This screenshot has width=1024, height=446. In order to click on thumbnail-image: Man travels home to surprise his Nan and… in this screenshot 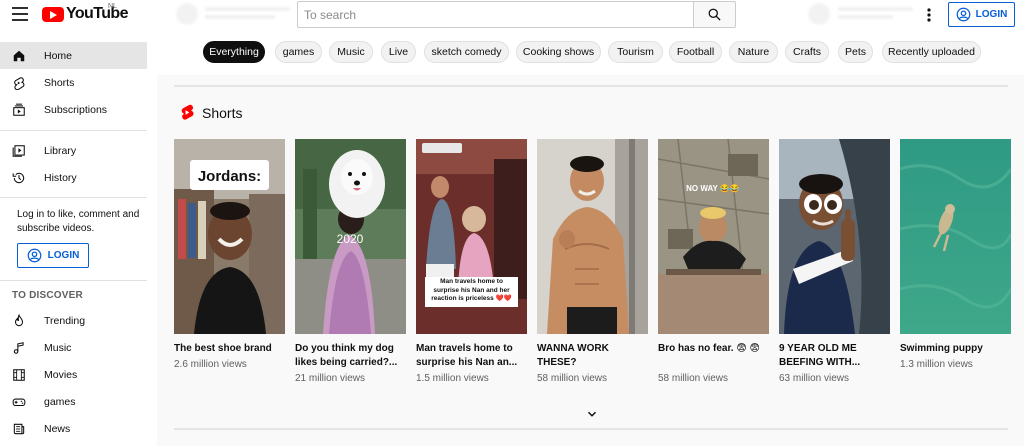, I will do `click(471, 236)`.